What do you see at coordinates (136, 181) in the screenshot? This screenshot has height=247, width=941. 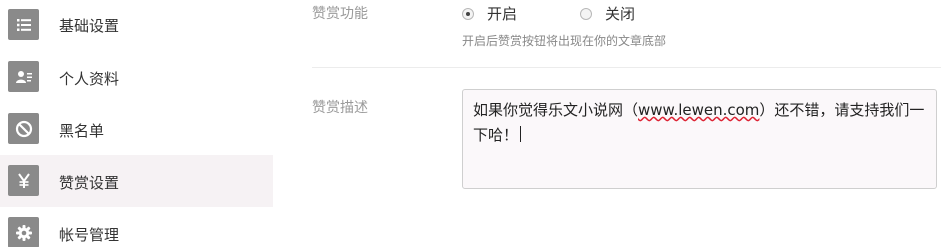 I see `sidebar-item-reward-settings: 赞赏设置` at bounding box center [136, 181].